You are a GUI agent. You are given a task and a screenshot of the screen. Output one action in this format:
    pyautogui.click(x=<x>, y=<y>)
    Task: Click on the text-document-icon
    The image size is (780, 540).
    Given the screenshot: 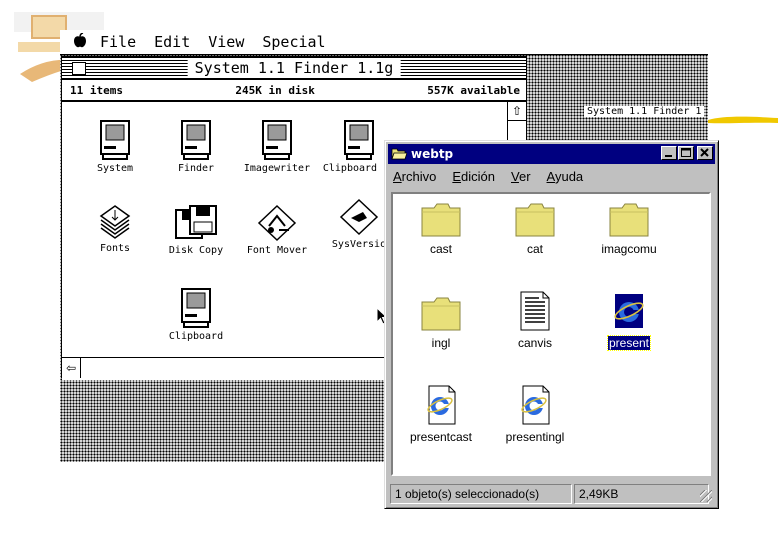 What is the action you would take?
    pyautogui.click(x=535, y=311)
    